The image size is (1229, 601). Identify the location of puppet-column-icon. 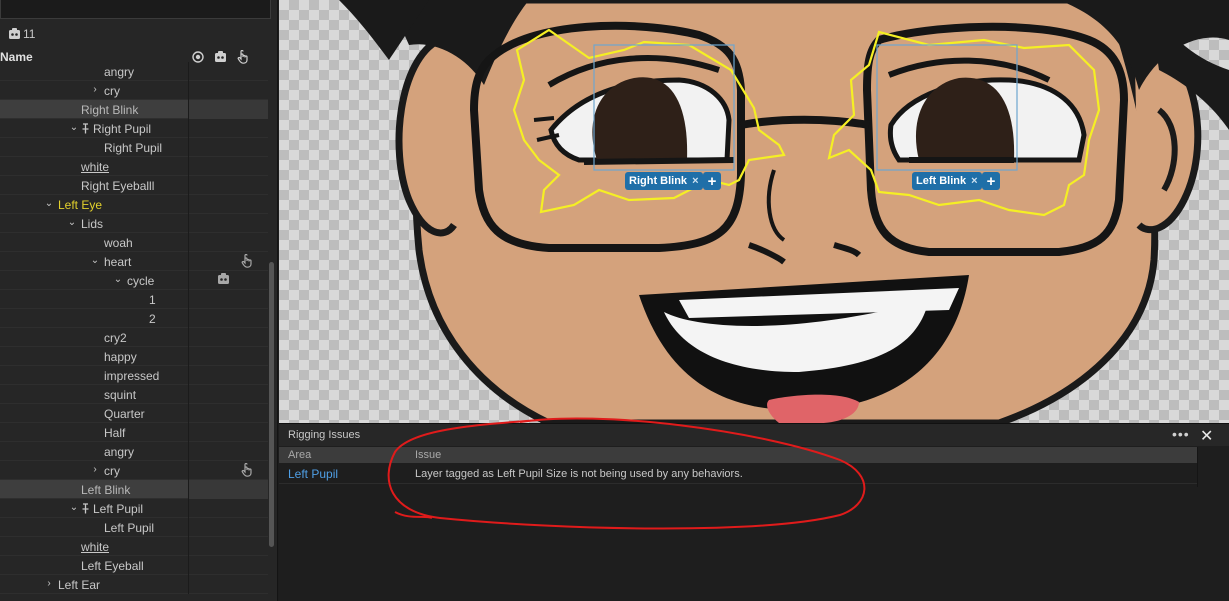
(220, 56).